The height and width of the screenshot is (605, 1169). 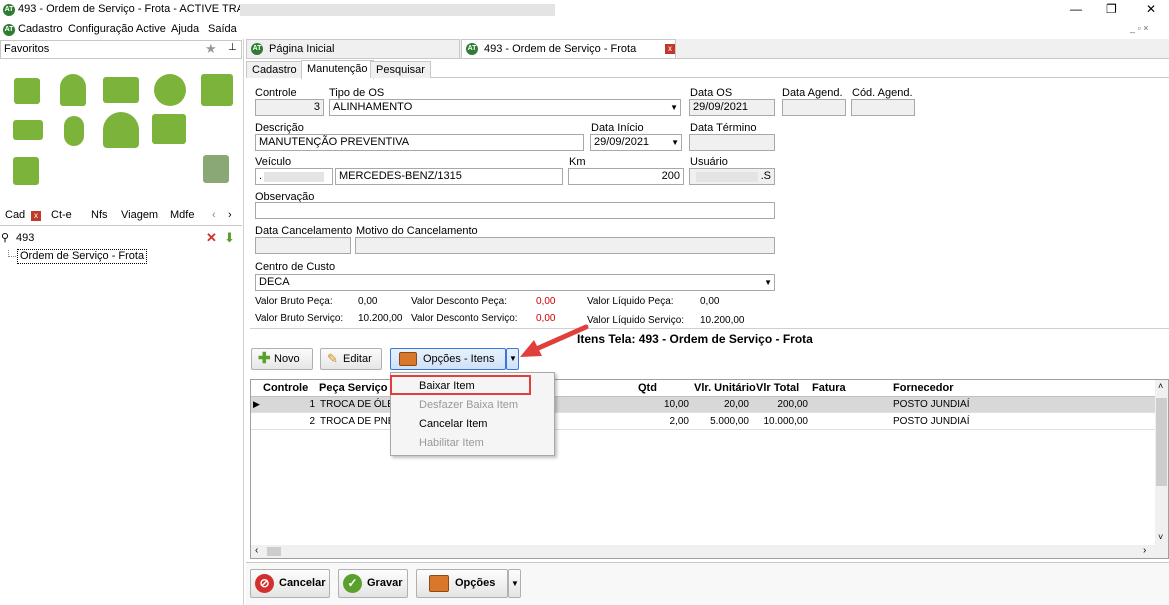 What do you see at coordinates (15, 215) in the screenshot?
I see `tab-cad: Cad` at bounding box center [15, 215].